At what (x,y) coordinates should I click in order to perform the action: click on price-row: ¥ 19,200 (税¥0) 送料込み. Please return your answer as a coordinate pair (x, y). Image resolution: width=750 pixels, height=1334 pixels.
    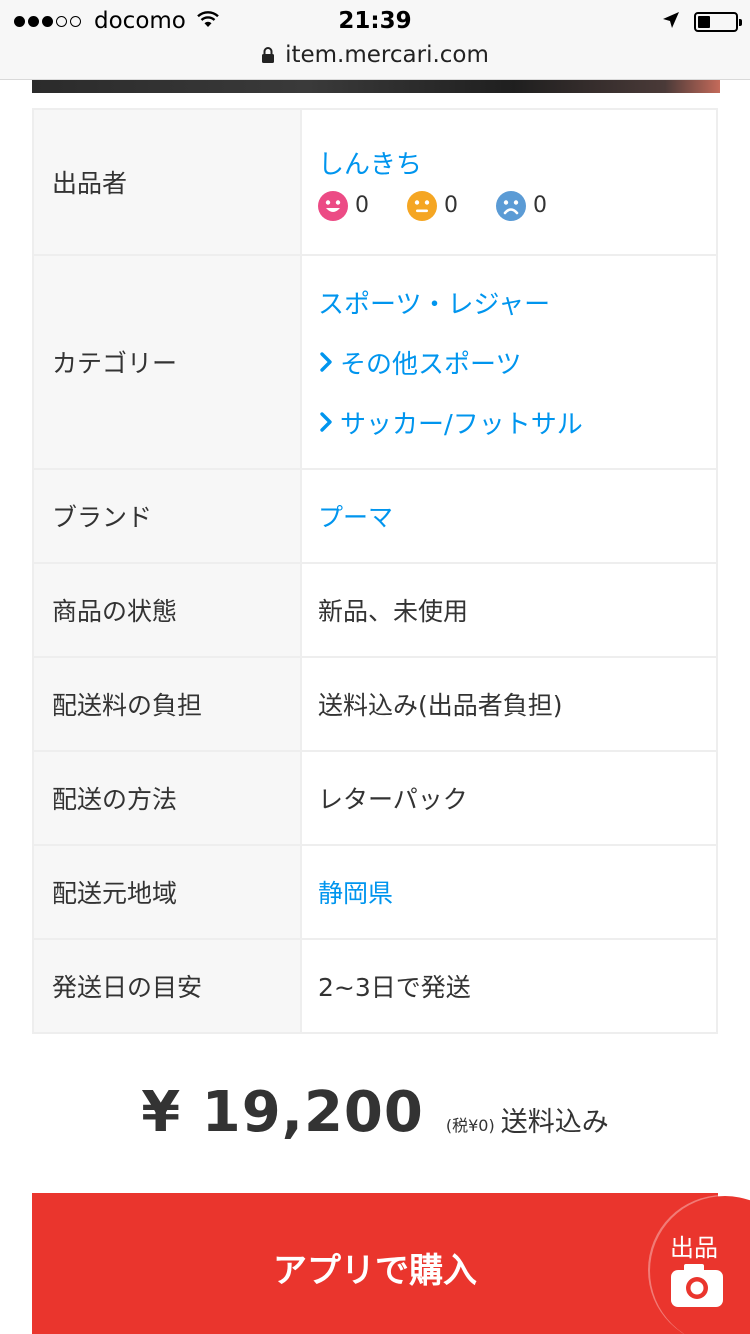
    Looking at the image, I should click on (375, 1115).